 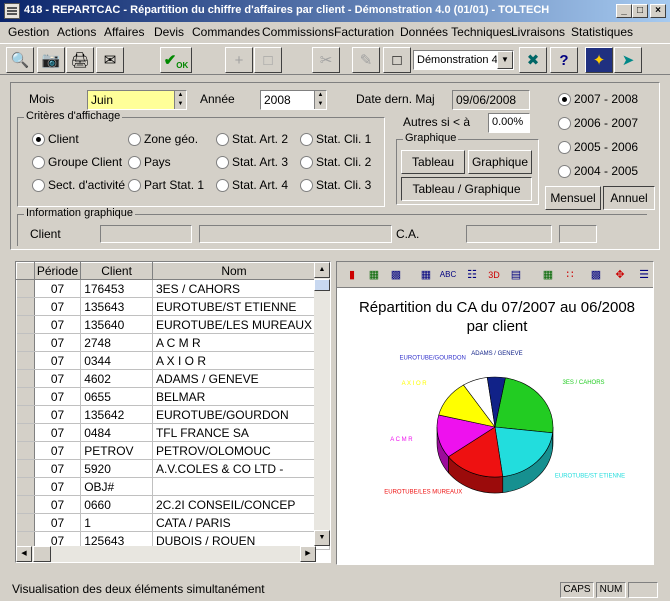 I want to click on table-row: 07 0484 TFL FRANCE SA, so click(x=173, y=432).